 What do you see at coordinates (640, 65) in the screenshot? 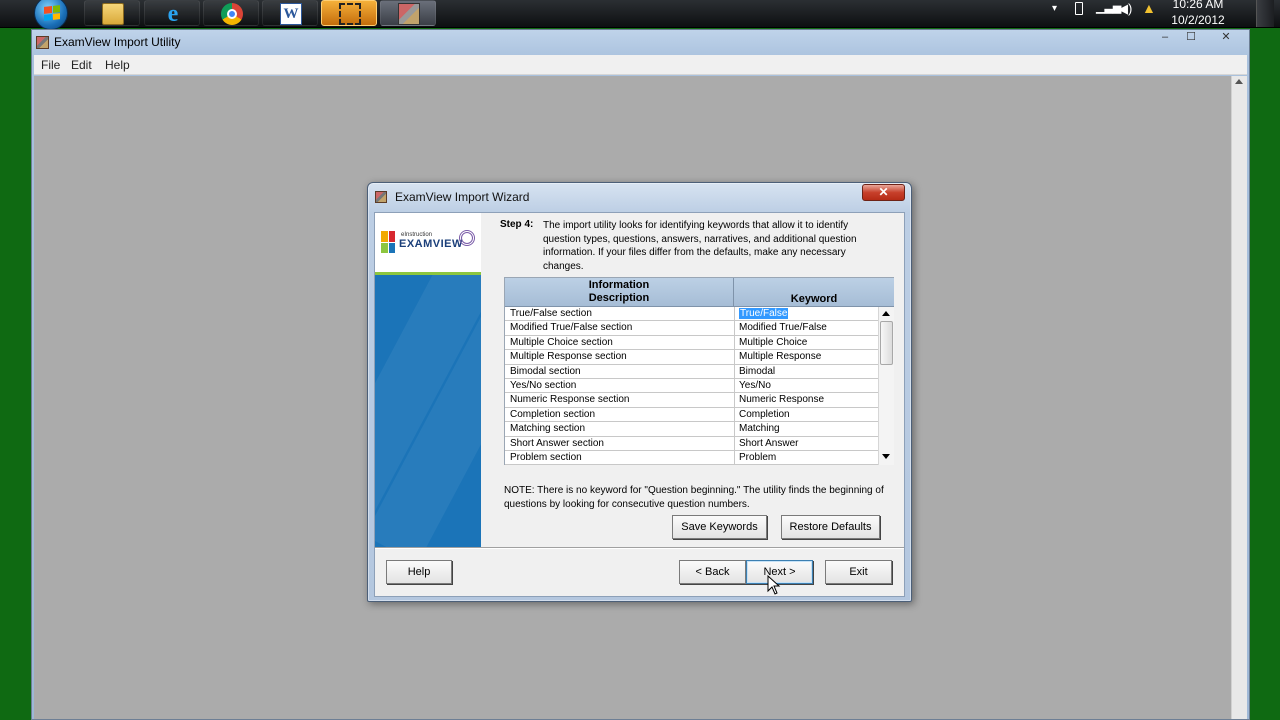
I see `menu-bar: File Edit Help` at bounding box center [640, 65].